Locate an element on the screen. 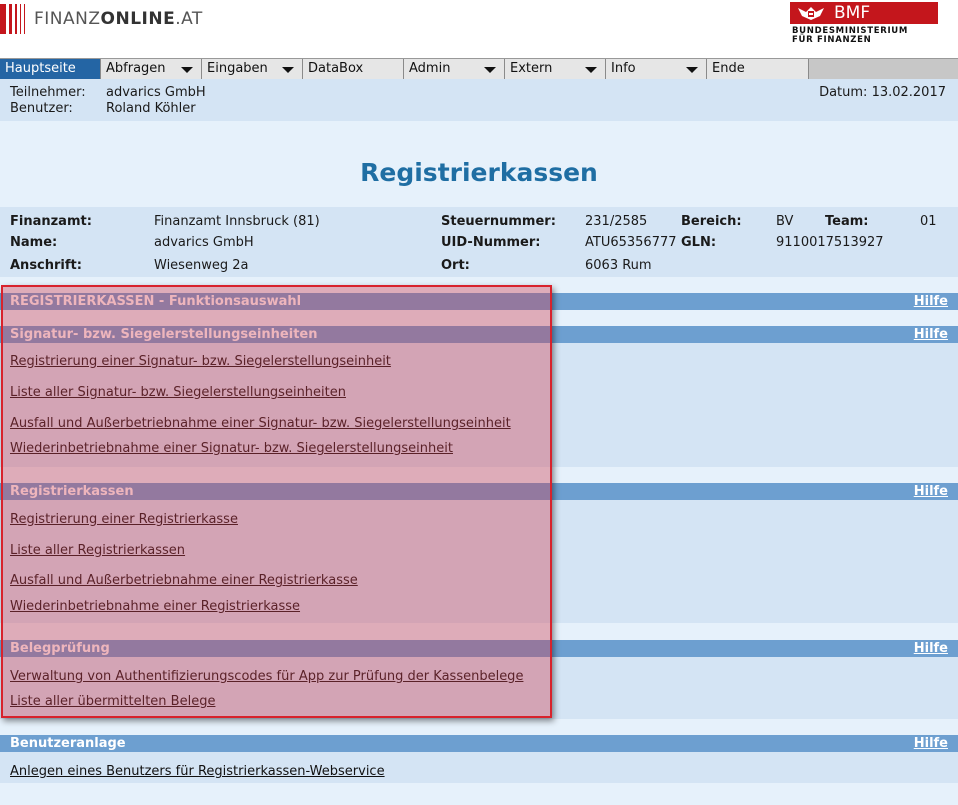 The height and width of the screenshot is (805, 958). participant-label: Teilnehmer: is located at coordinates (48, 92).